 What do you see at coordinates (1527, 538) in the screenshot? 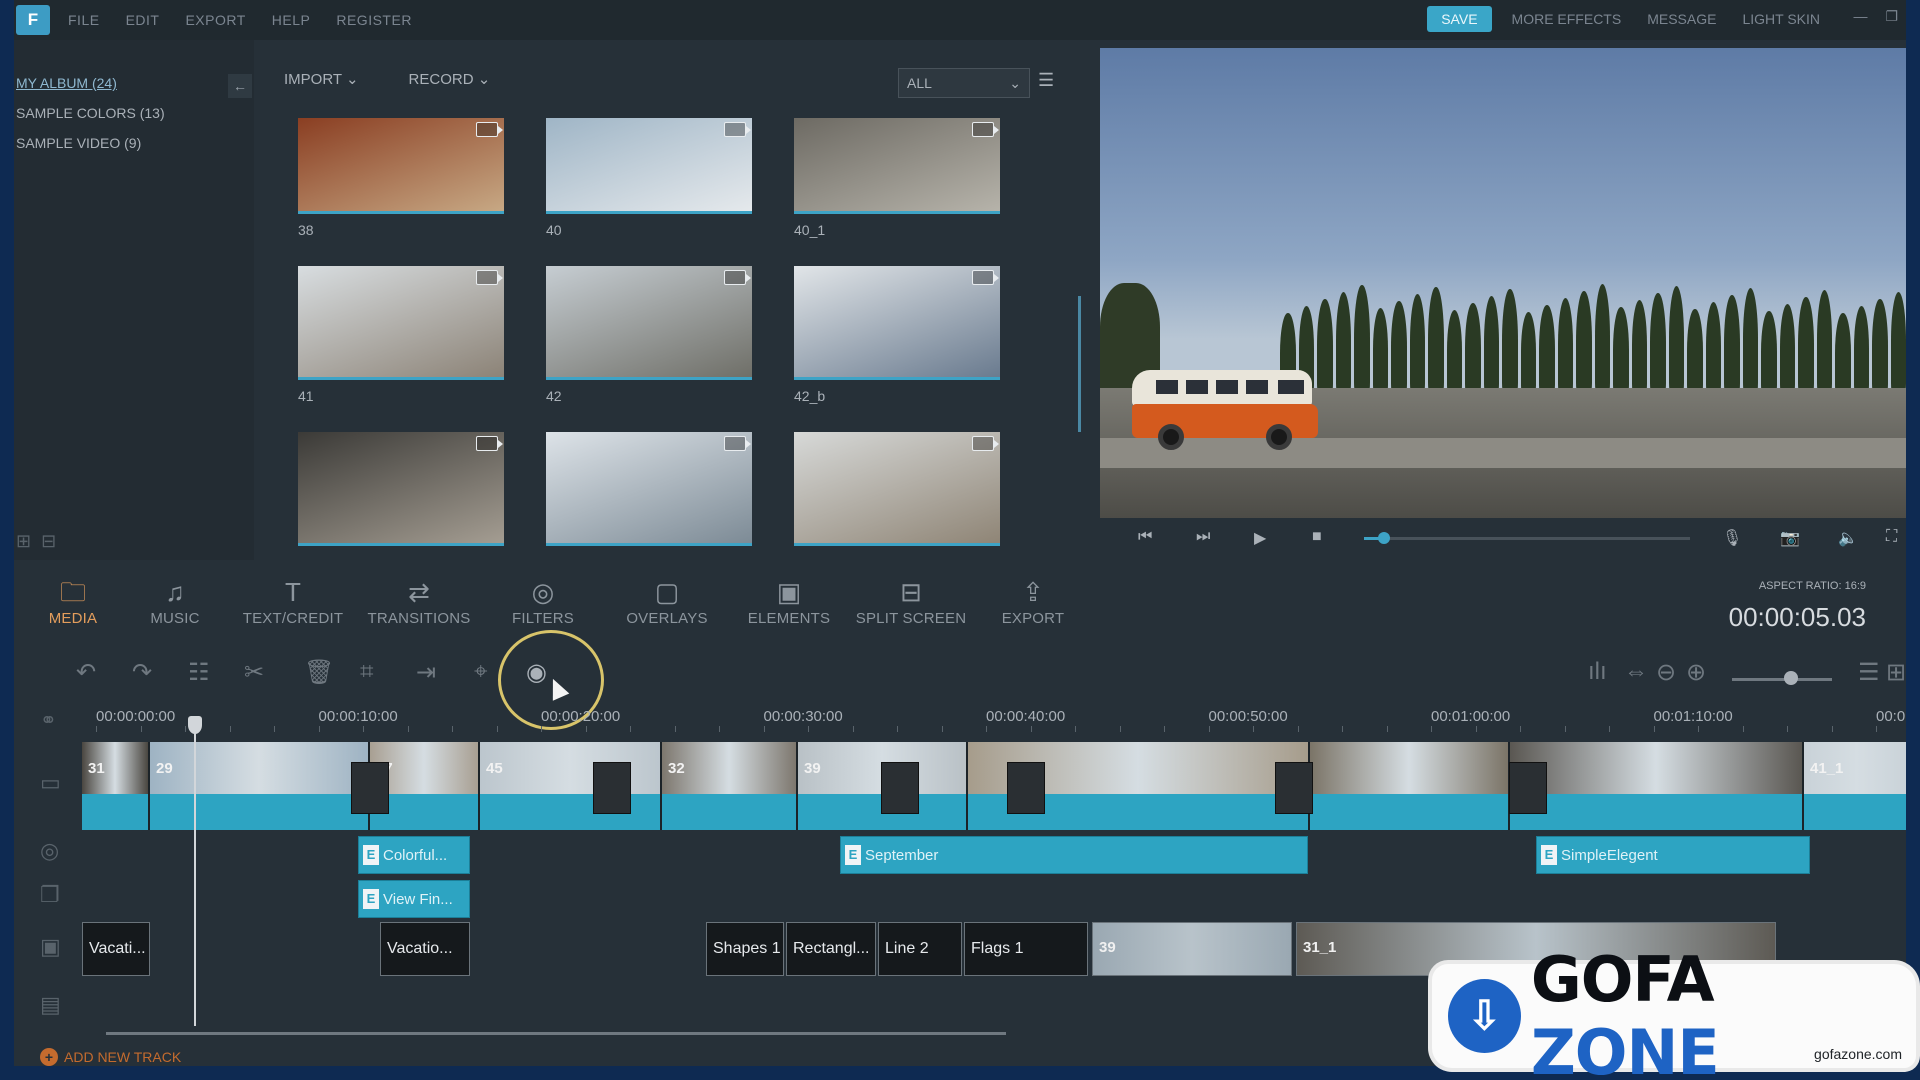
I see `seek-bar` at bounding box center [1527, 538].